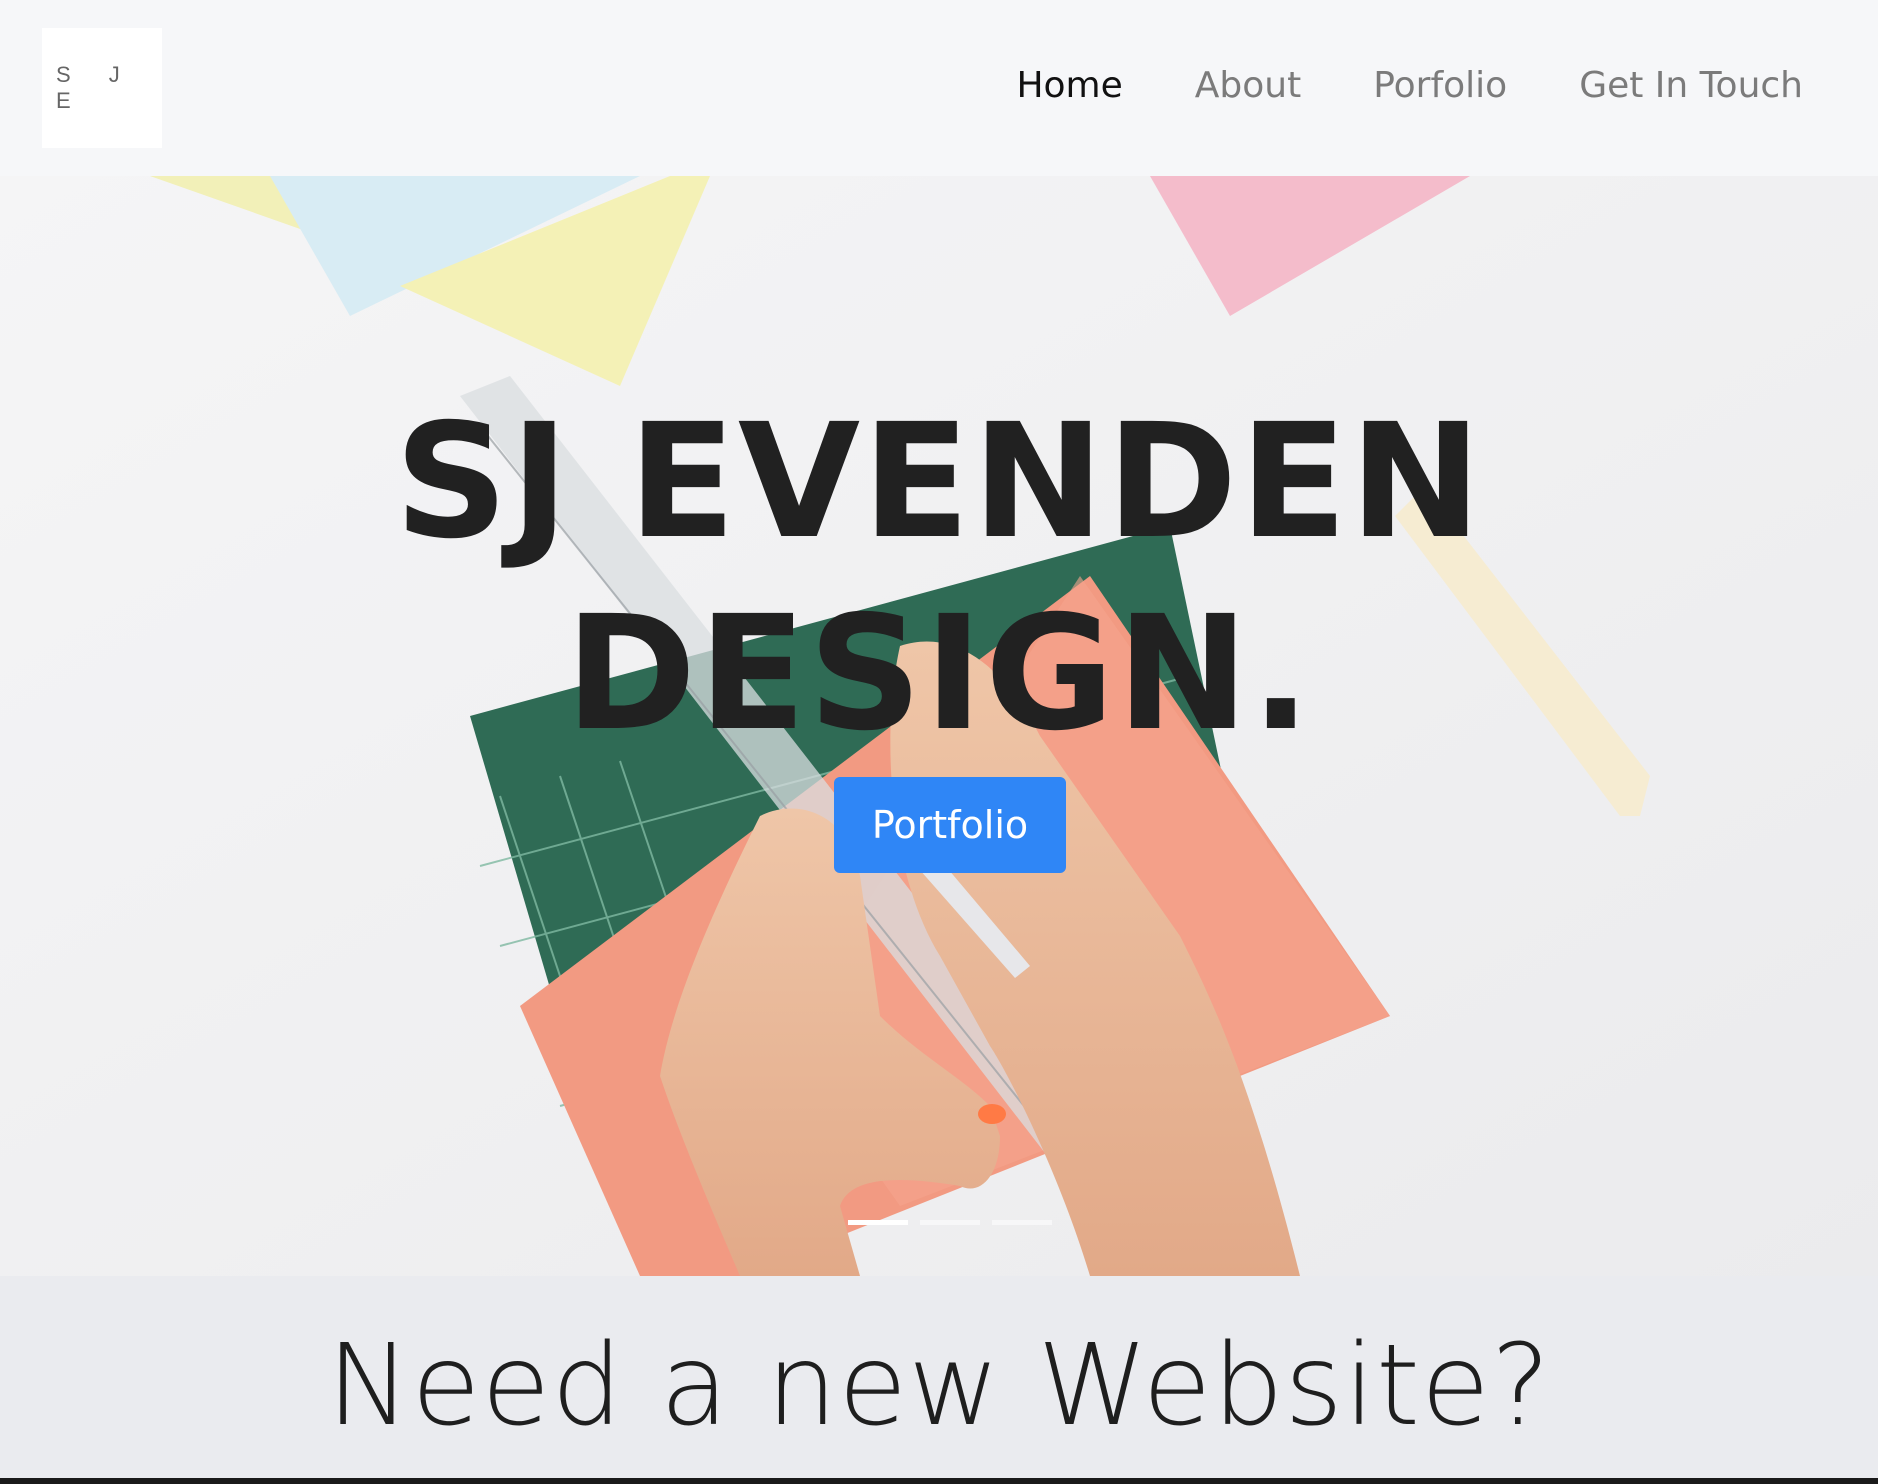 The width and height of the screenshot is (1878, 1484). What do you see at coordinates (939, 482) in the screenshot?
I see `hero-title-line-1: SJ EVENDEN` at bounding box center [939, 482].